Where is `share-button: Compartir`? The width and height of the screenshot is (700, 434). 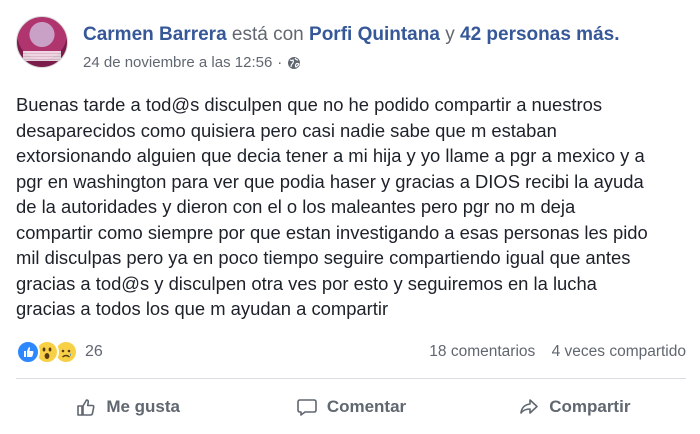
share-button: Compartir is located at coordinates (574, 407).